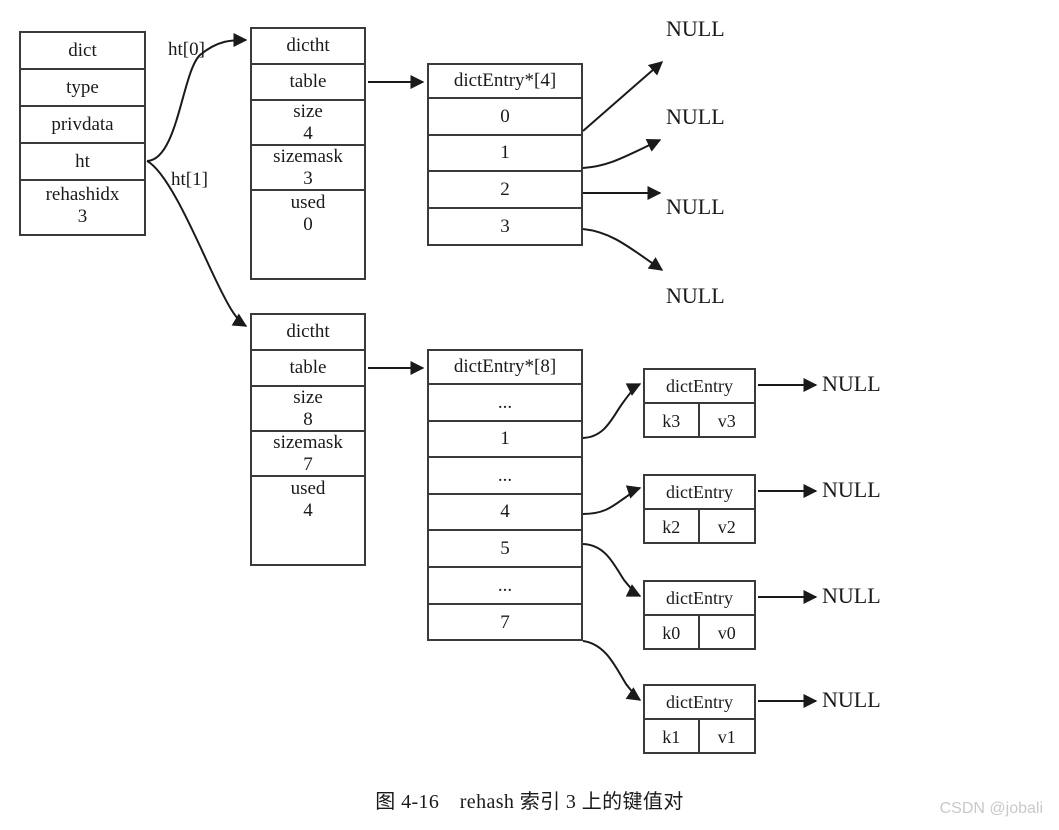 This screenshot has width=1059, height=830. I want to click on label-ht1: ht[1], so click(189, 179).